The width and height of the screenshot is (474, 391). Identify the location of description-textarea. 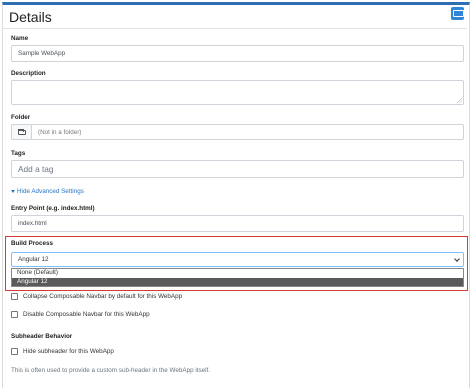
(237, 92).